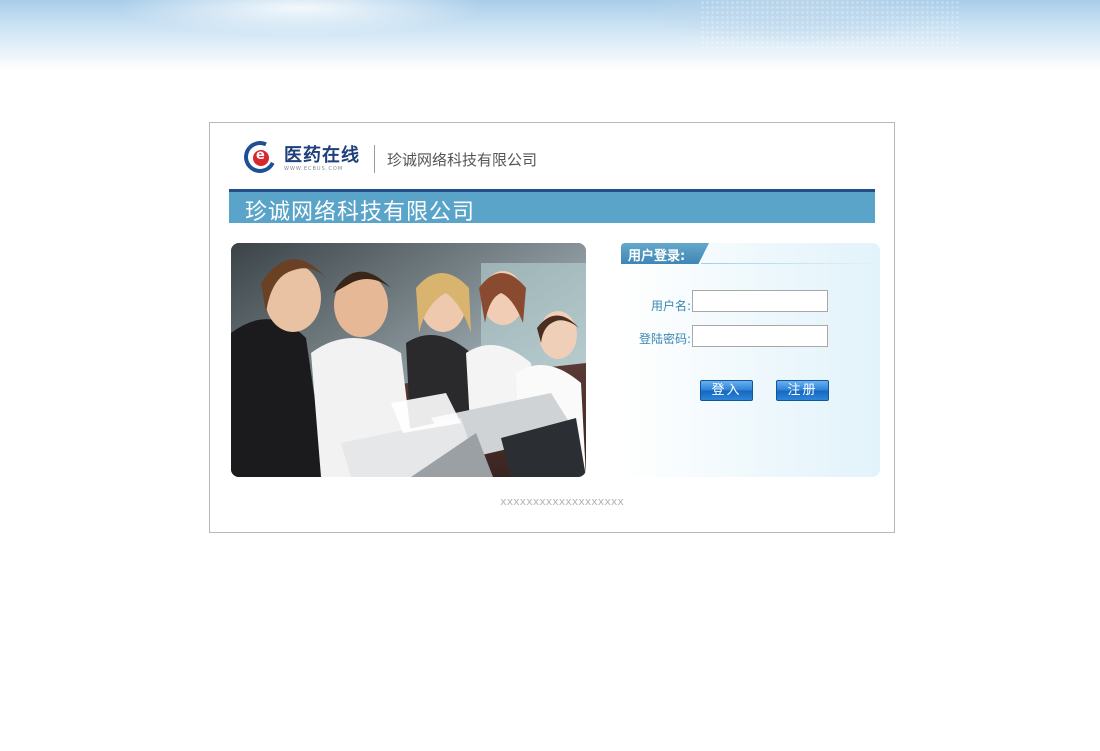 The image size is (1100, 751). Describe the element at coordinates (726, 390) in the screenshot. I see `login-button: 登入` at that location.